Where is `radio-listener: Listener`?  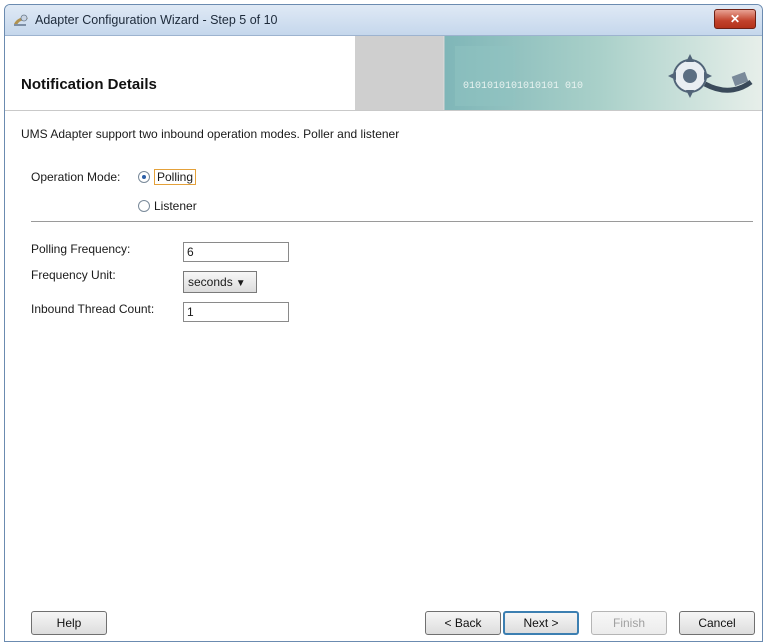 radio-listener: Listener is located at coordinates (167, 206).